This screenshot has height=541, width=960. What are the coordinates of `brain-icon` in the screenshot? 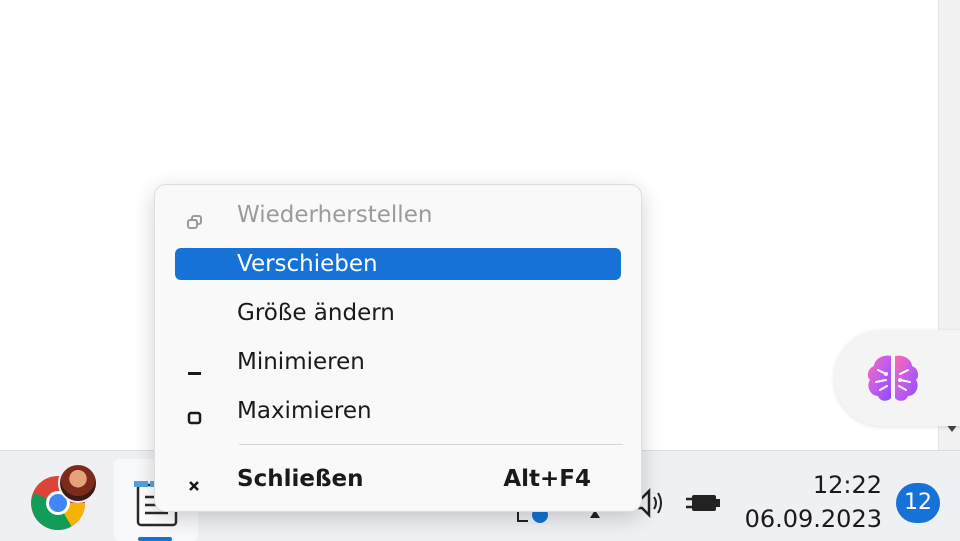 It's located at (893, 378).